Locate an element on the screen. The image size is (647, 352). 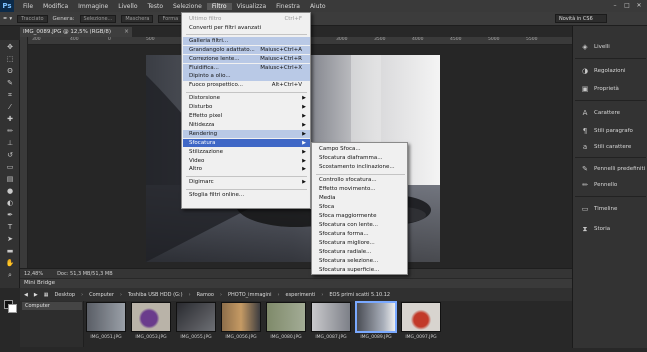
panel-carattere: A Carattere is located at coordinates (610, 113).